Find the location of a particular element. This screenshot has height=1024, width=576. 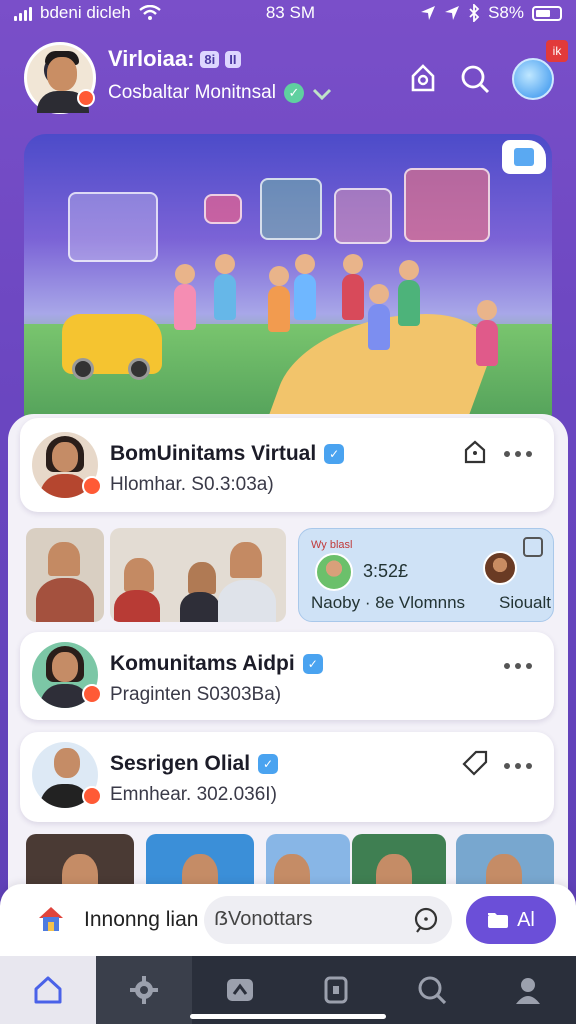

thumbnail-strip is located at coordinates (290, 862).